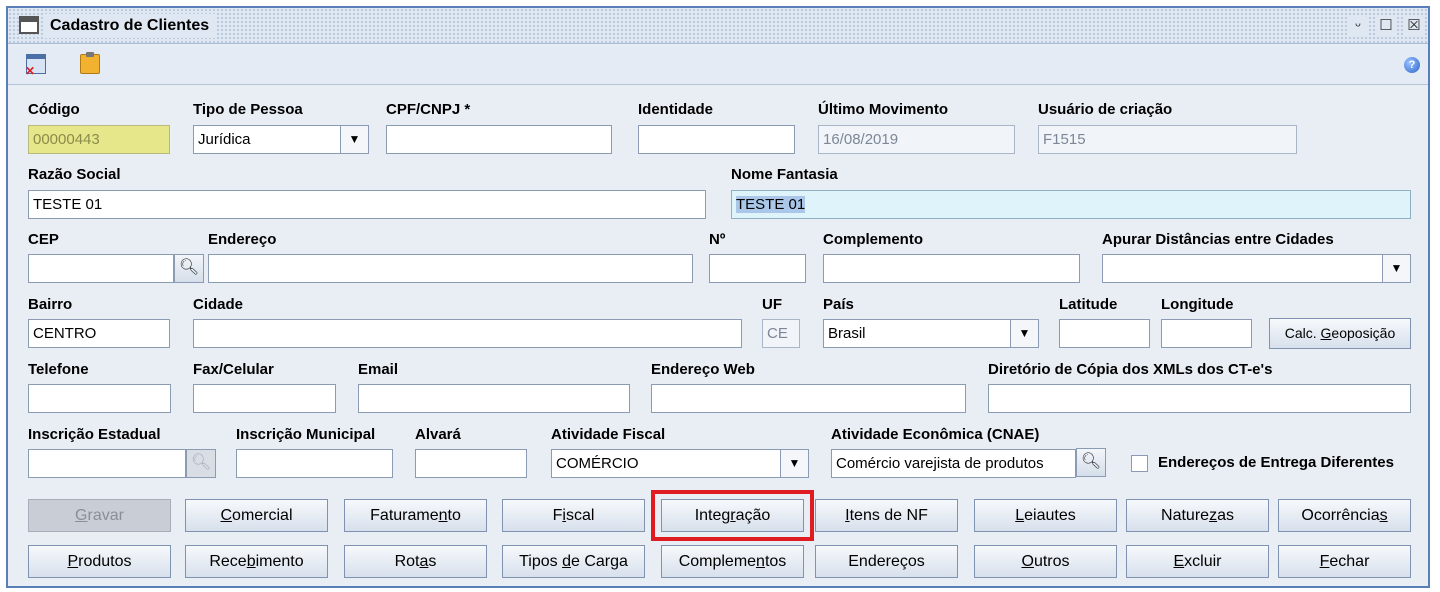 The image size is (1440, 592). Describe the element at coordinates (189, 268) in the screenshot. I see `cep-search-icon: 🔍︎` at that location.